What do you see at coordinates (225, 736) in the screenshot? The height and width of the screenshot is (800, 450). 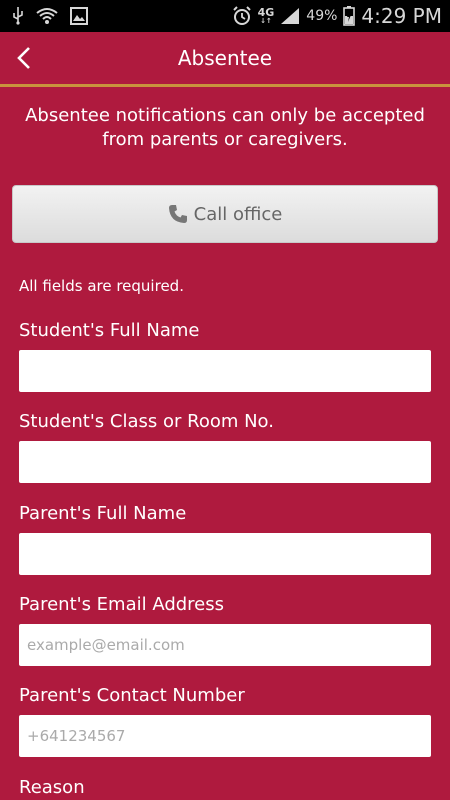 I see `parent-phone-input` at bounding box center [225, 736].